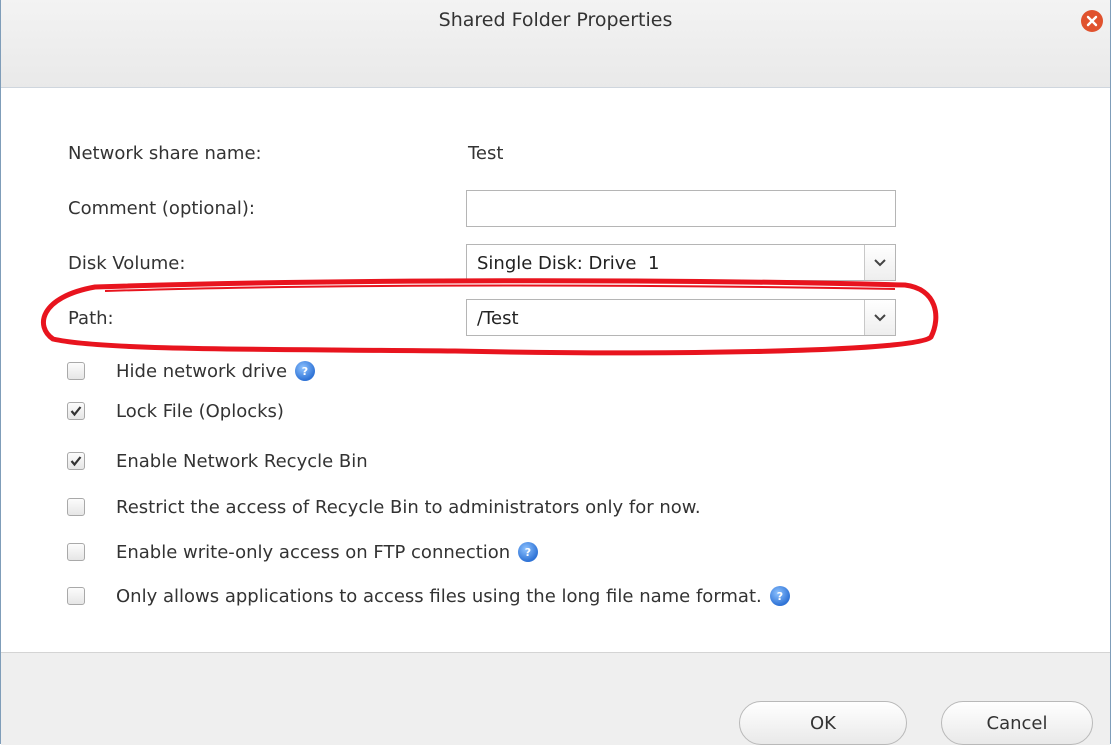  I want to click on option-label: Lock File (Oplocks), so click(200, 411).